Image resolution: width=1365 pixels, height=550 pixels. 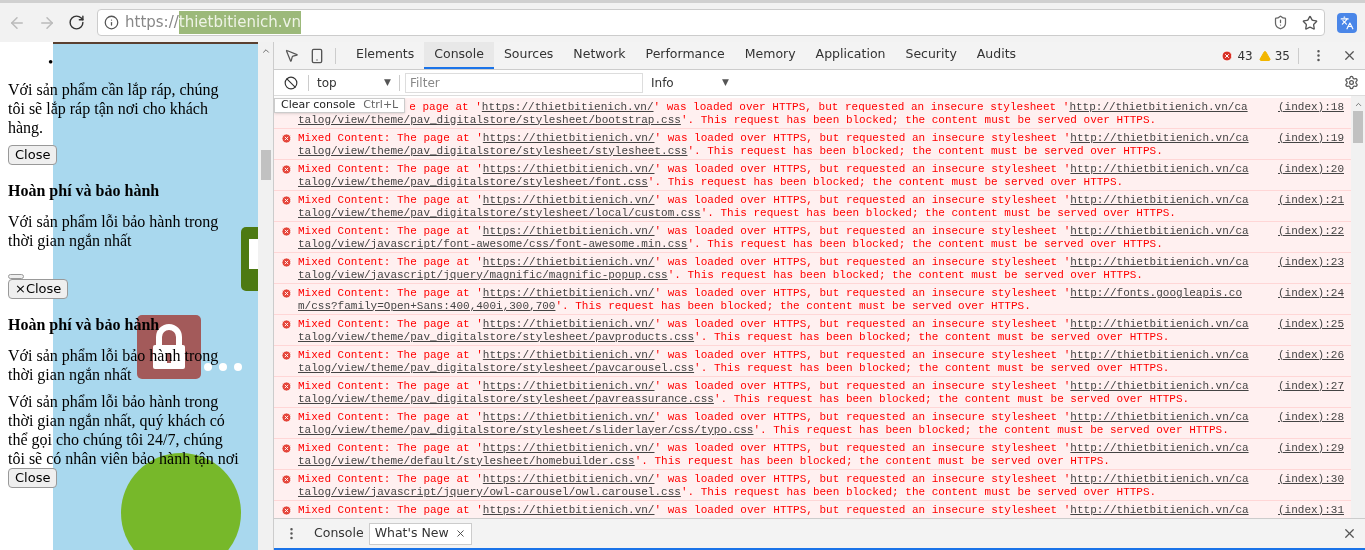 What do you see at coordinates (526, 429) in the screenshot?
I see `resource-link: talog/view/theme/pav_digitalstore/stylesheet/sliderlayer/css/typo.css` at bounding box center [526, 429].